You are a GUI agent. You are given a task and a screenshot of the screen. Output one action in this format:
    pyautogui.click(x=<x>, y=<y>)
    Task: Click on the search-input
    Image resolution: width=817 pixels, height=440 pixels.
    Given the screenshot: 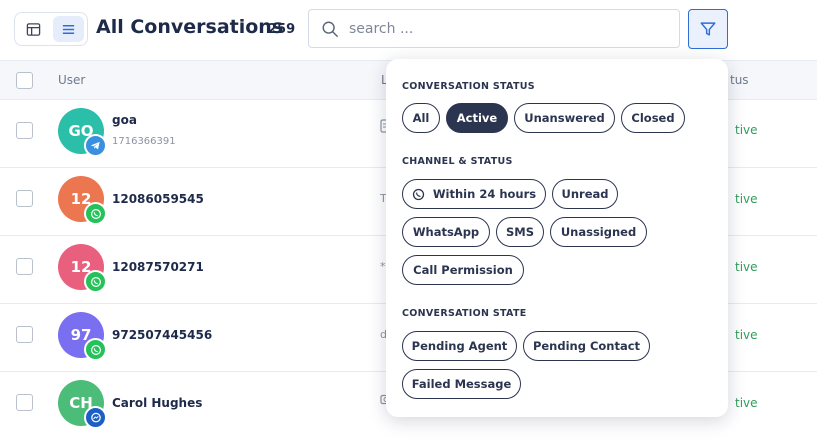 What is the action you would take?
    pyautogui.click(x=499, y=28)
    